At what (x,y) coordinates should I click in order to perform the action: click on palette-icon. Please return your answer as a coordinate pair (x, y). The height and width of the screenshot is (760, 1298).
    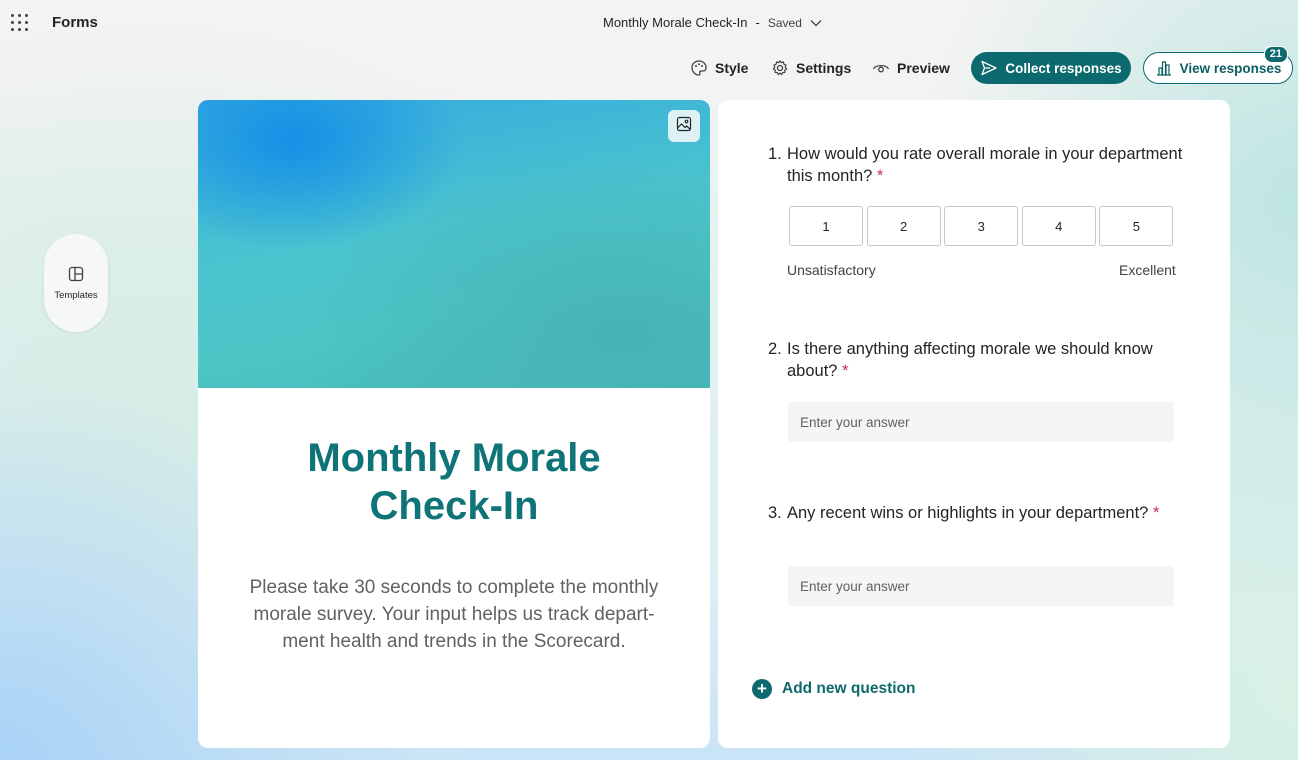
    Looking at the image, I should click on (699, 68).